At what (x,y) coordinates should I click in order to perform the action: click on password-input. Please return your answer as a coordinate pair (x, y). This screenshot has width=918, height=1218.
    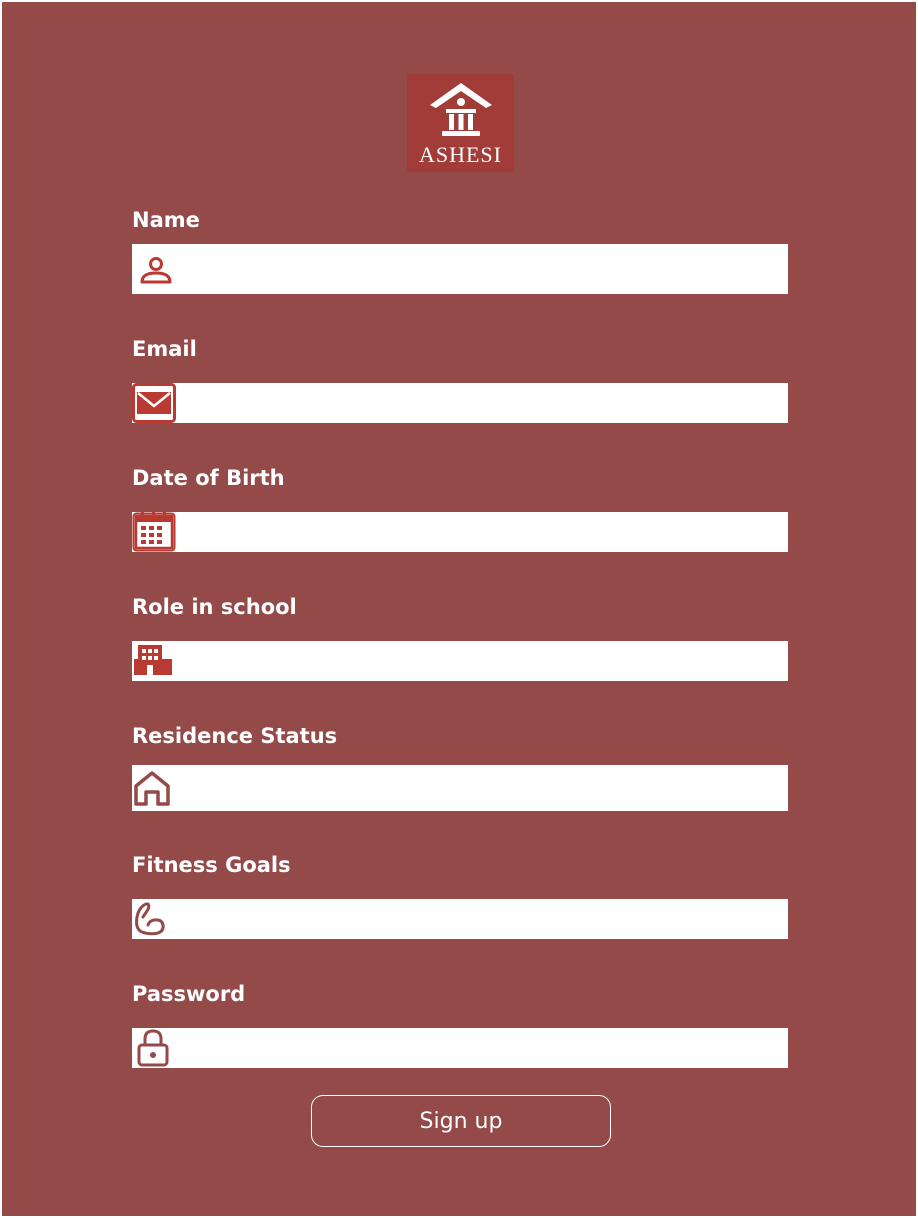
    Looking at the image, I should click on (482, 1048).